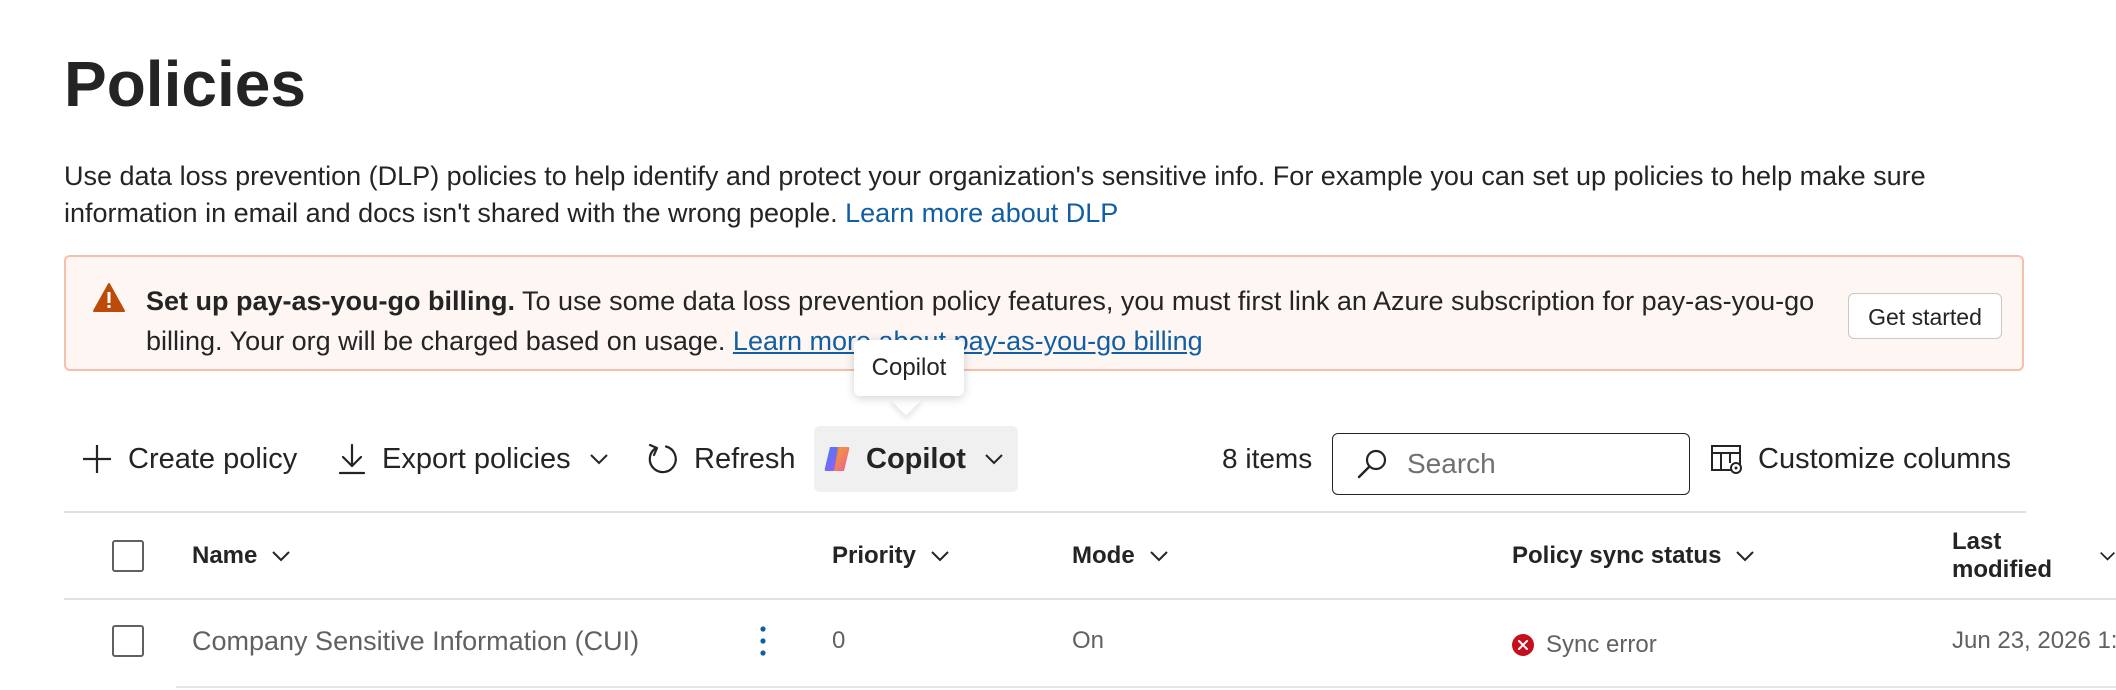  Describe the element at coordinates (1146, 687) in the screenshot. I see `row-divider` at that location.